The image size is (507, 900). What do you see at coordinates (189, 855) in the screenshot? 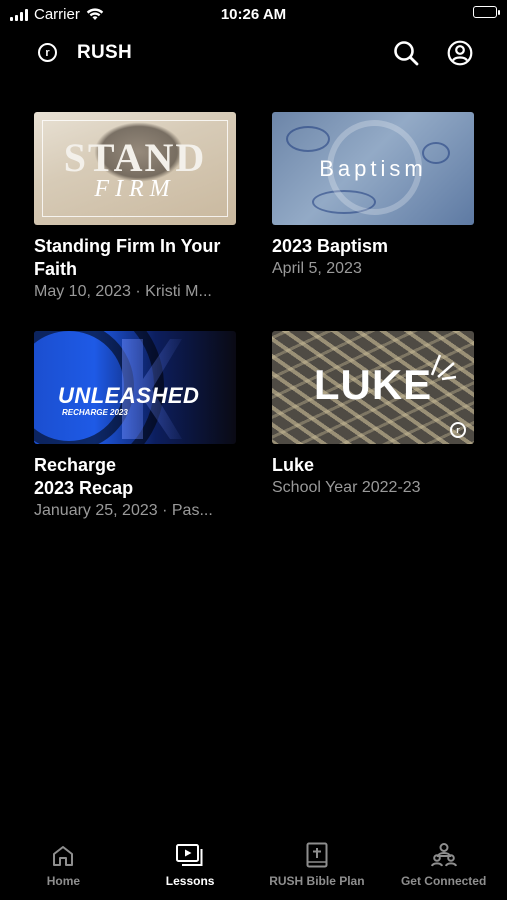
I see `play-stack-icon` at bounding box center [189, 855].